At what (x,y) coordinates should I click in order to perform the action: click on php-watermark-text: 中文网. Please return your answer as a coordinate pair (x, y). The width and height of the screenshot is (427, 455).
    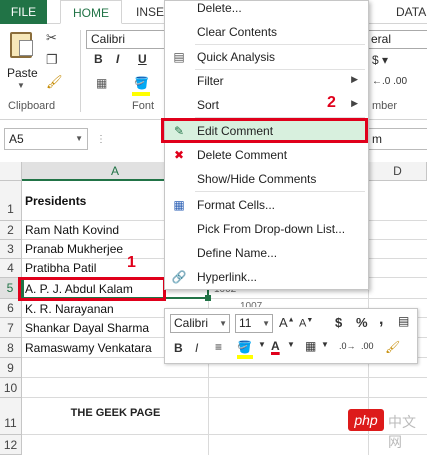
    Looking at the image, I should click on (402, 432).